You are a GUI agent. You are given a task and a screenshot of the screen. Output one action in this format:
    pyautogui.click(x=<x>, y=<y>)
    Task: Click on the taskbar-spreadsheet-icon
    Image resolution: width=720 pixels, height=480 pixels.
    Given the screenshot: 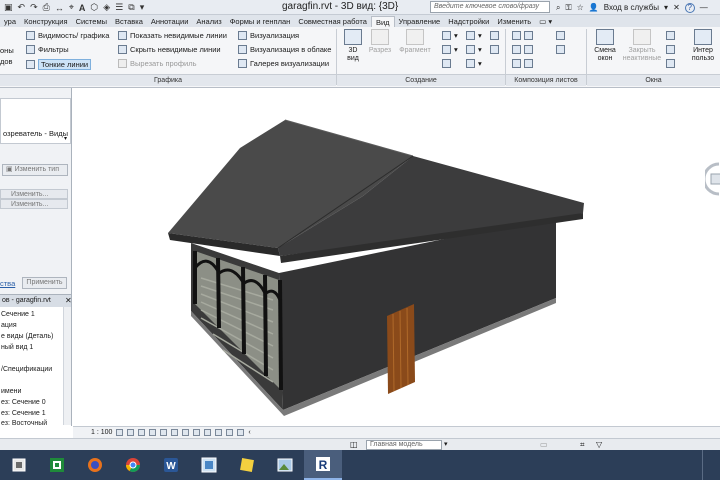 What is the action you would take?
    pyautogui.click(x=57, y=465)
    